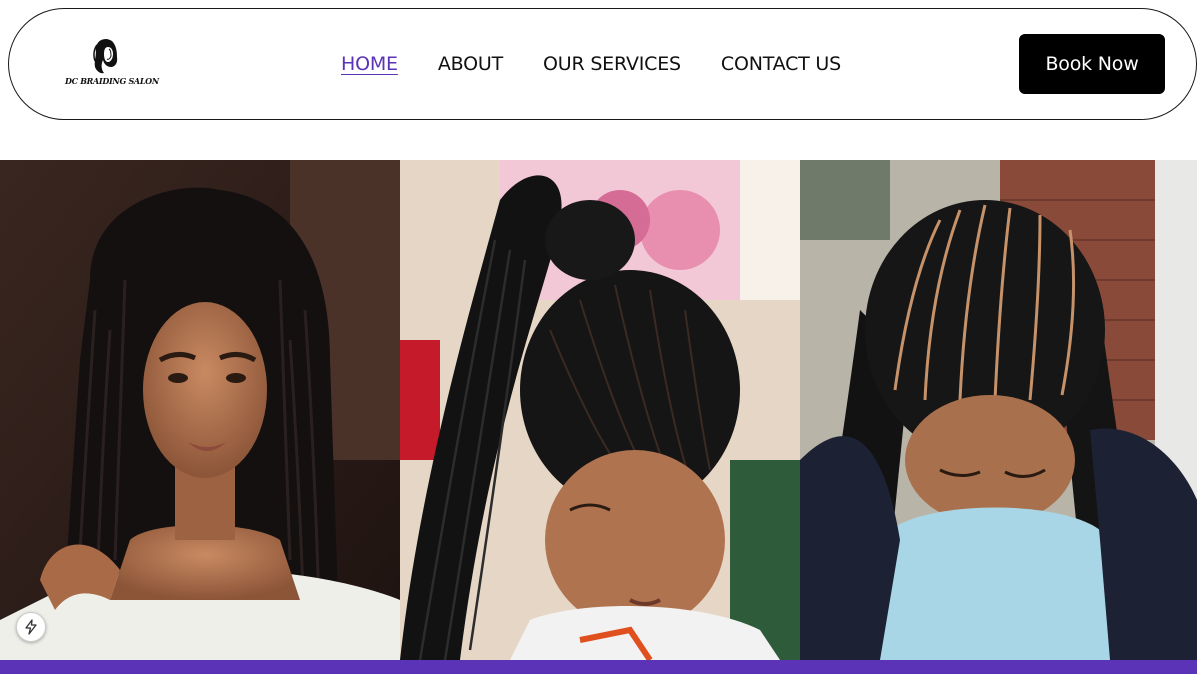 The image size is (1197, 674). Describe the element at coordinates (112, 81) in the screenshot. I see `logo-text: DC BRAIDING SALON` at that location.